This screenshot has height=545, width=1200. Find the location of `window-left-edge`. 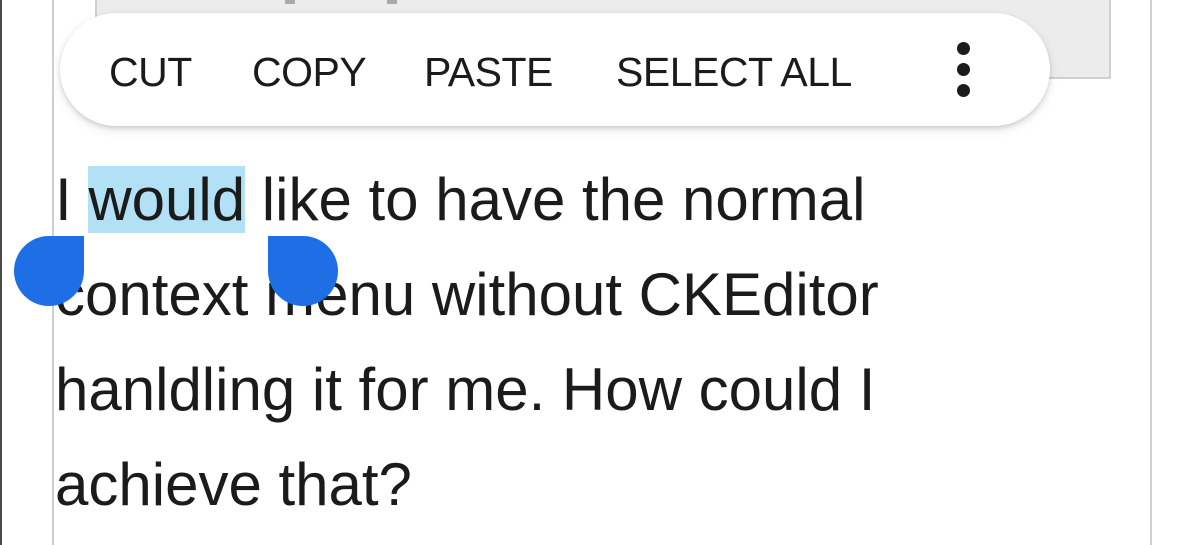

window-left-edge is located at coordinates (1, 272).